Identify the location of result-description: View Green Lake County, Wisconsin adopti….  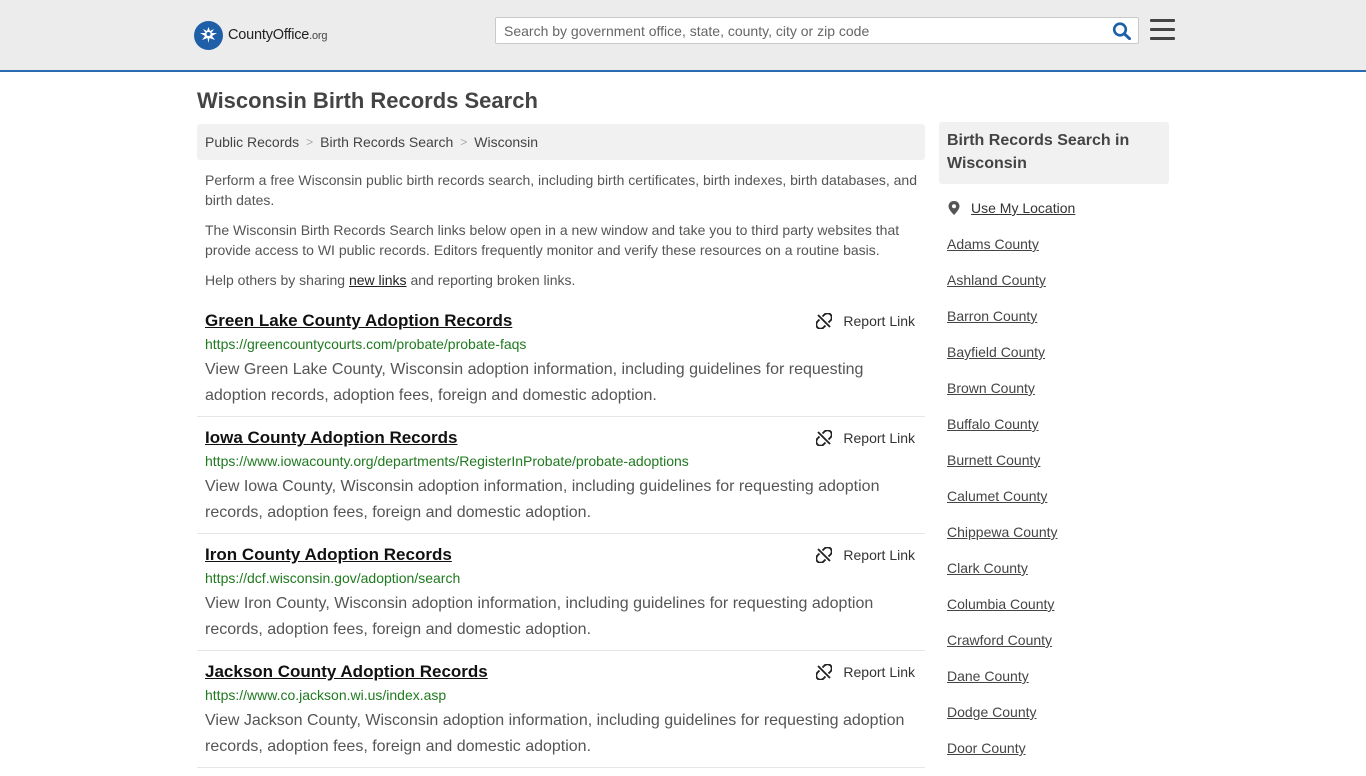
(534, 382).